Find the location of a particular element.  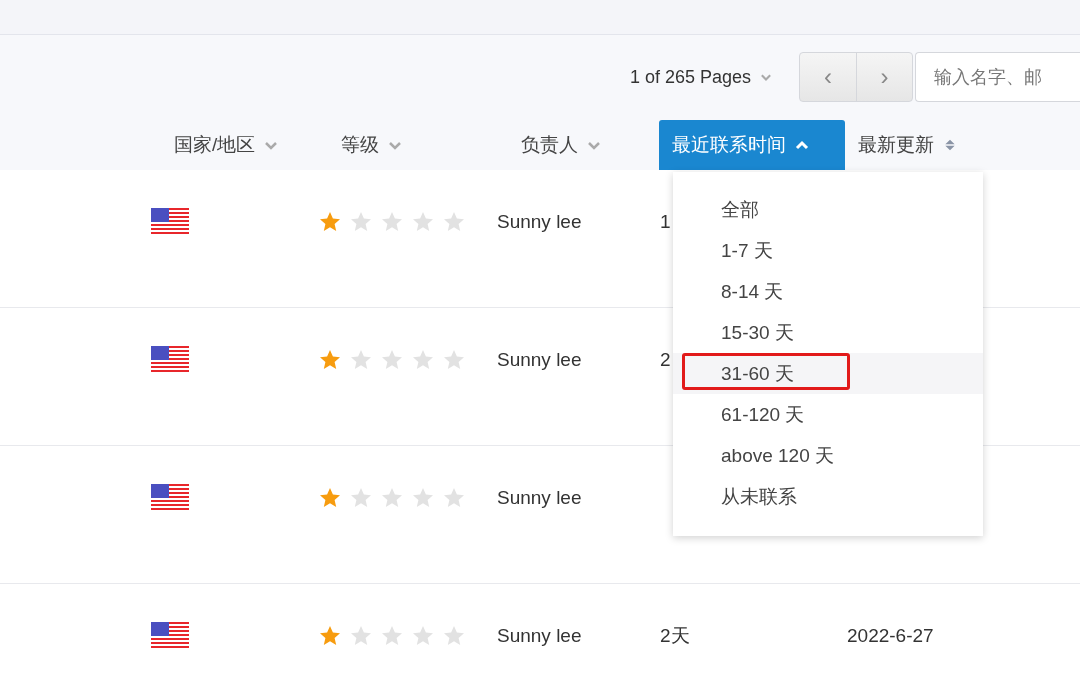

column-header: 国家/地区 is located at coordinates (244, 145).